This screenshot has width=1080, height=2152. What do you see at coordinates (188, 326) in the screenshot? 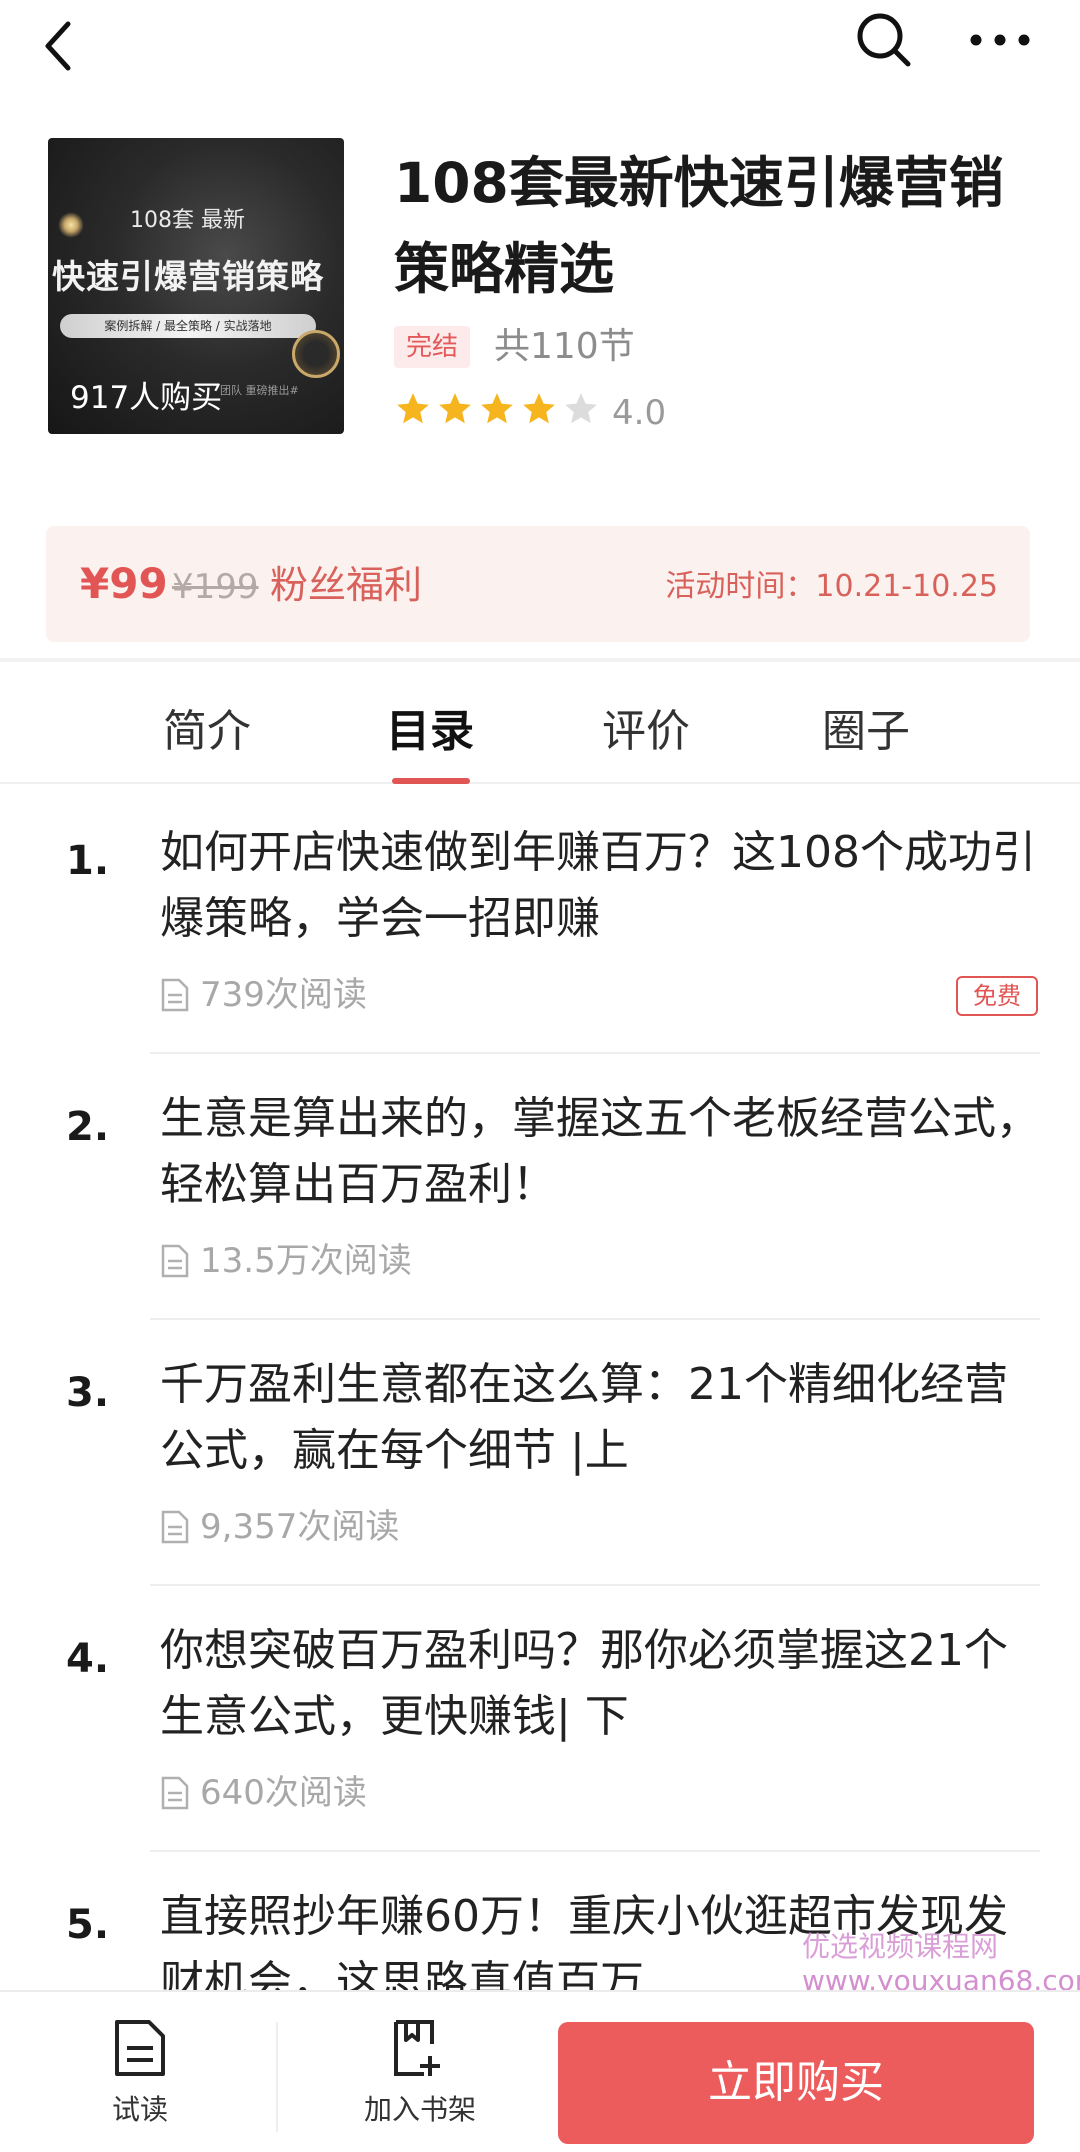
I see `cover-tagline: 案例拆解 / 最全策略 / 实战落地` at bounding box center [188, 326].